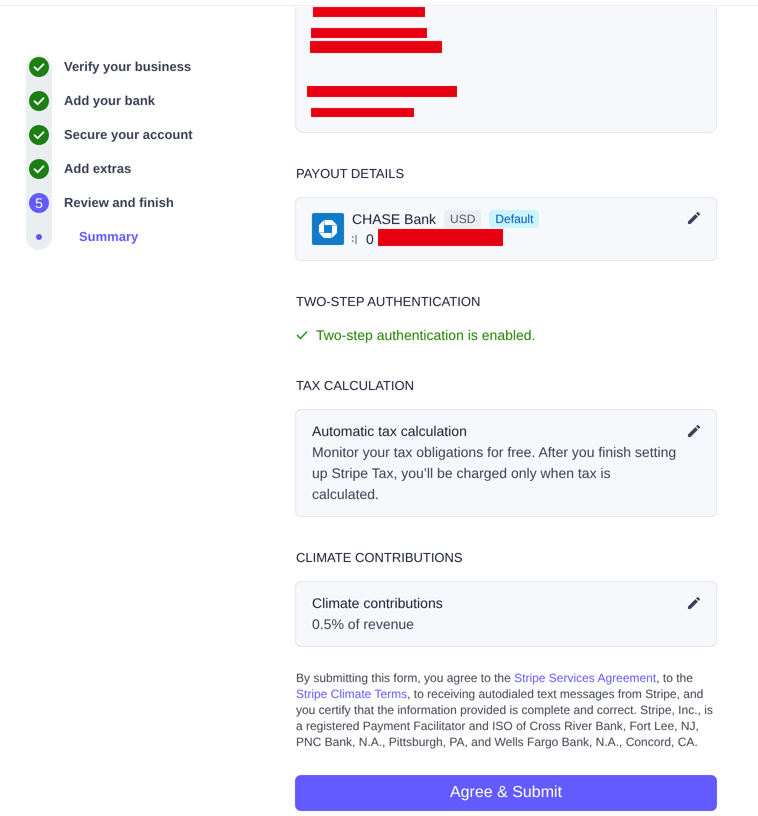 The width and height of the screenshot is (758, 816). Describe the element at coordinates (354, 239) in the screenshot. I see `dots-icon` at that location.